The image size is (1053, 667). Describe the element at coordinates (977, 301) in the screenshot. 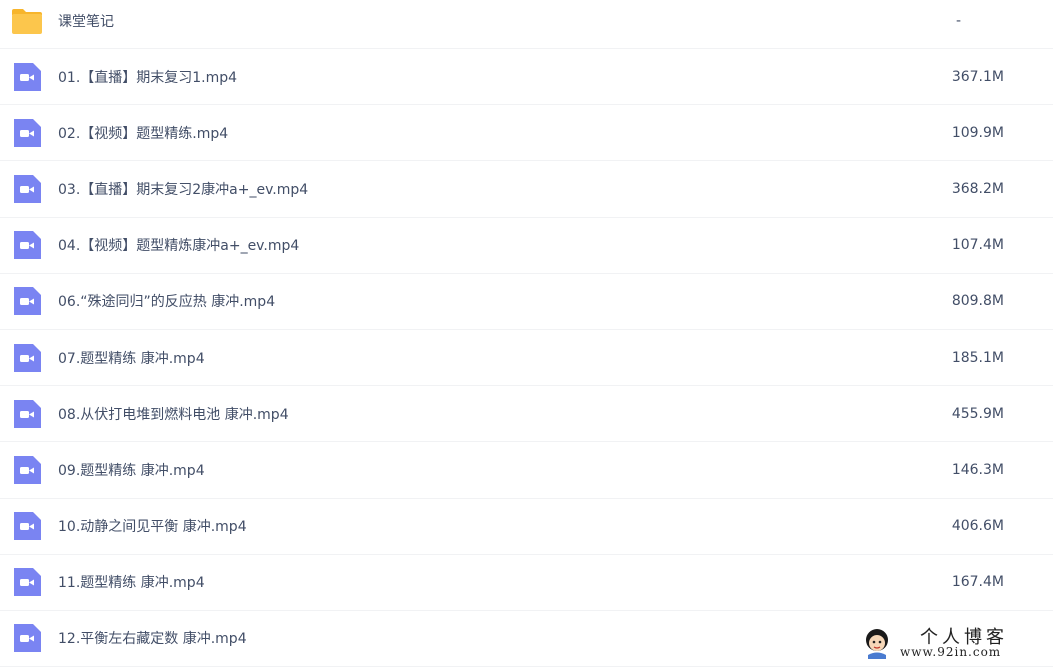

I see `file-size: 809.8M` at that location.